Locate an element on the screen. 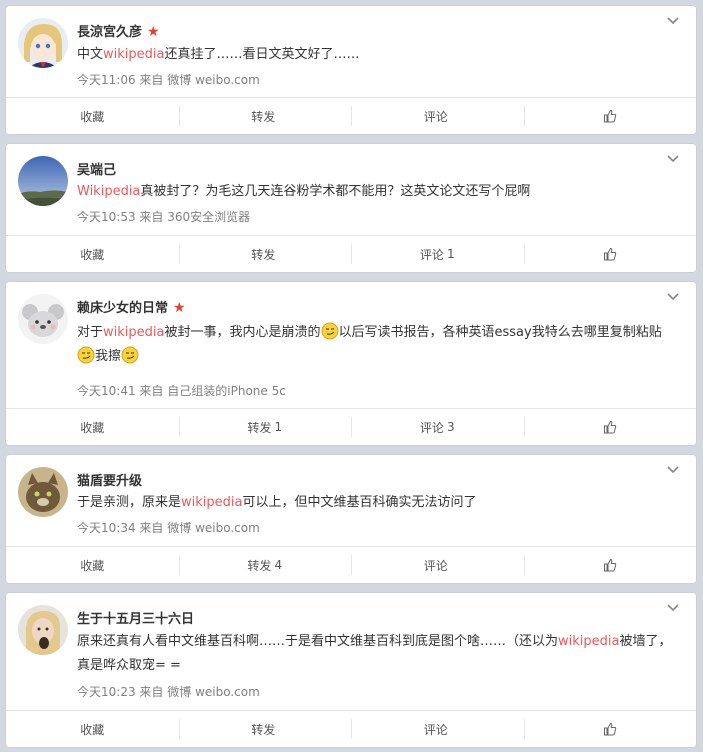 Image resolution: width=703 pixels, height=752 pixels. action-bar: 收藏 转发 4 评论 is located at coordinates (351, 564).